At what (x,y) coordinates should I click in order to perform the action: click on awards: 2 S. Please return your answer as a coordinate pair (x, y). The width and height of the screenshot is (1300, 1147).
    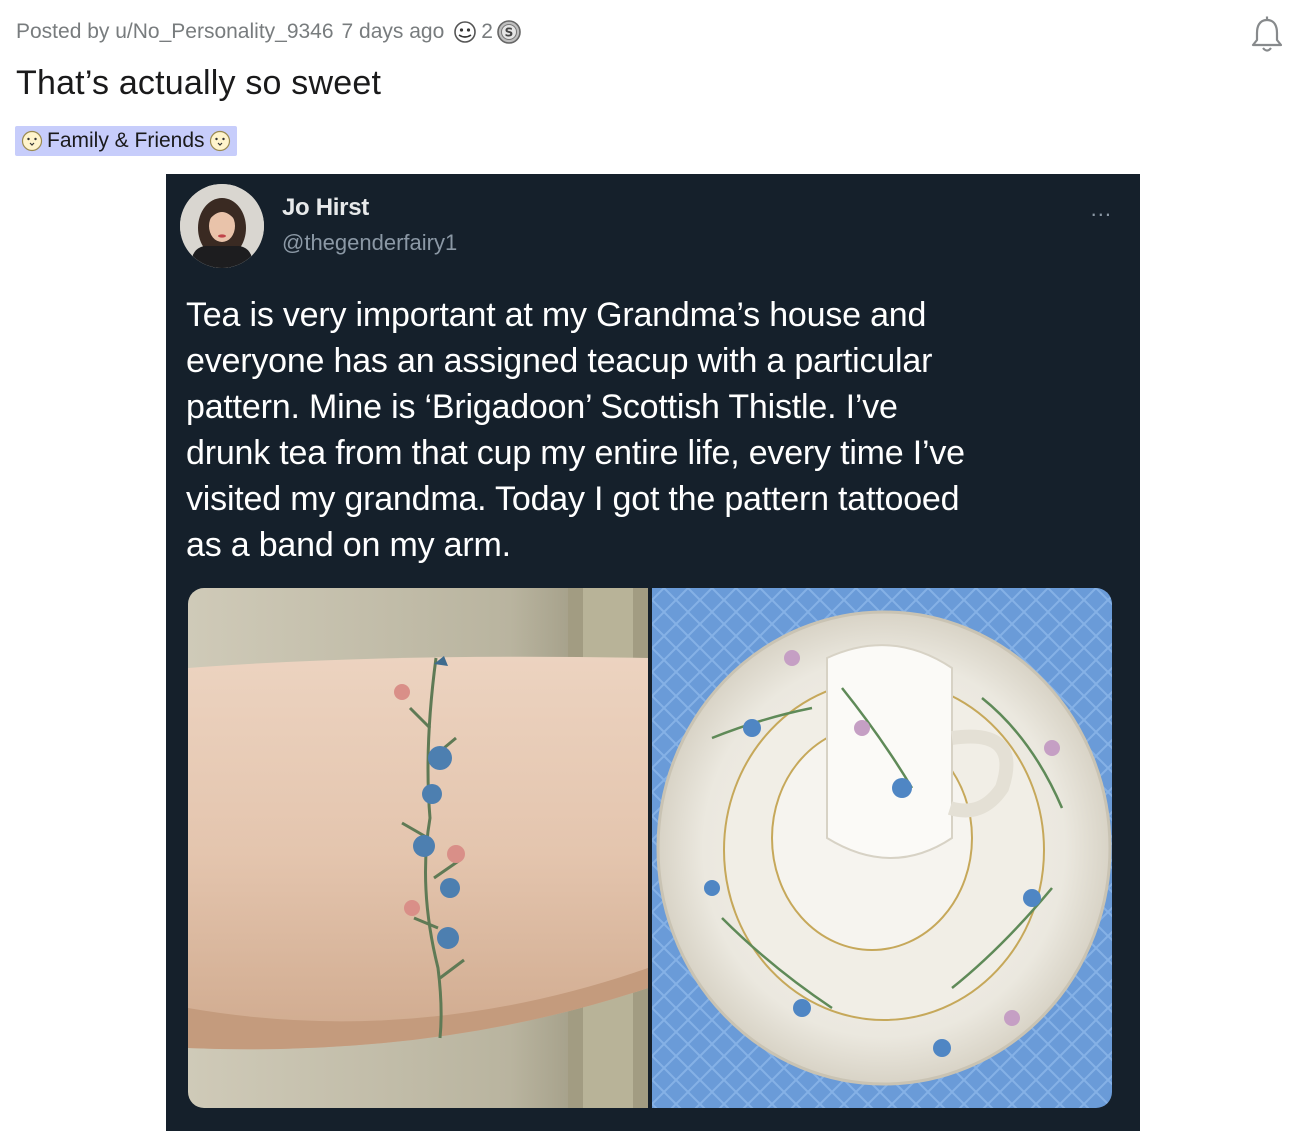
    Looking at the image, I should click on (487, 32).